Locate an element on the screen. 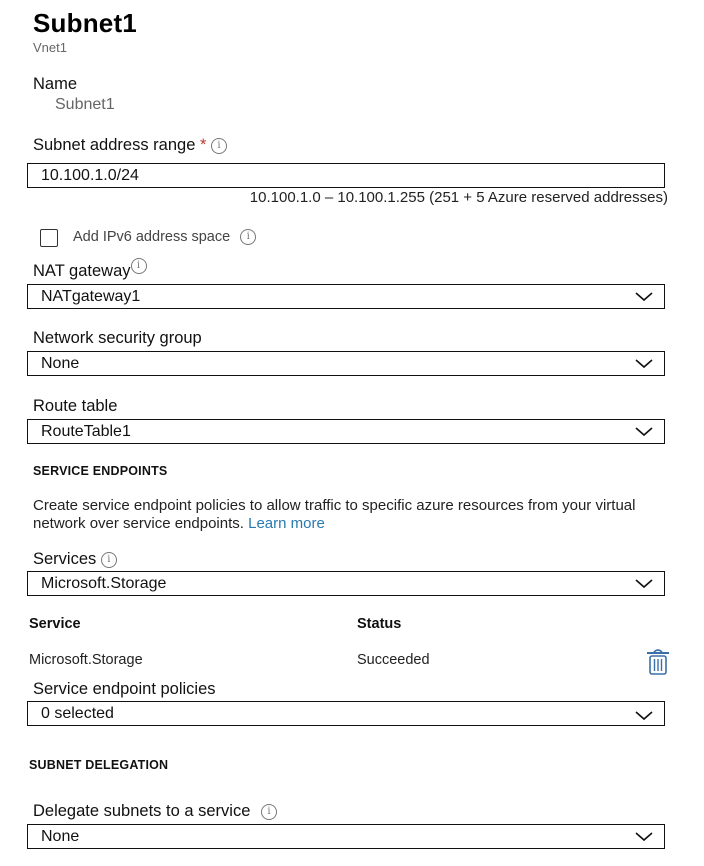  policies-label: Service endpoint policies is located at coordinates (124, 689).